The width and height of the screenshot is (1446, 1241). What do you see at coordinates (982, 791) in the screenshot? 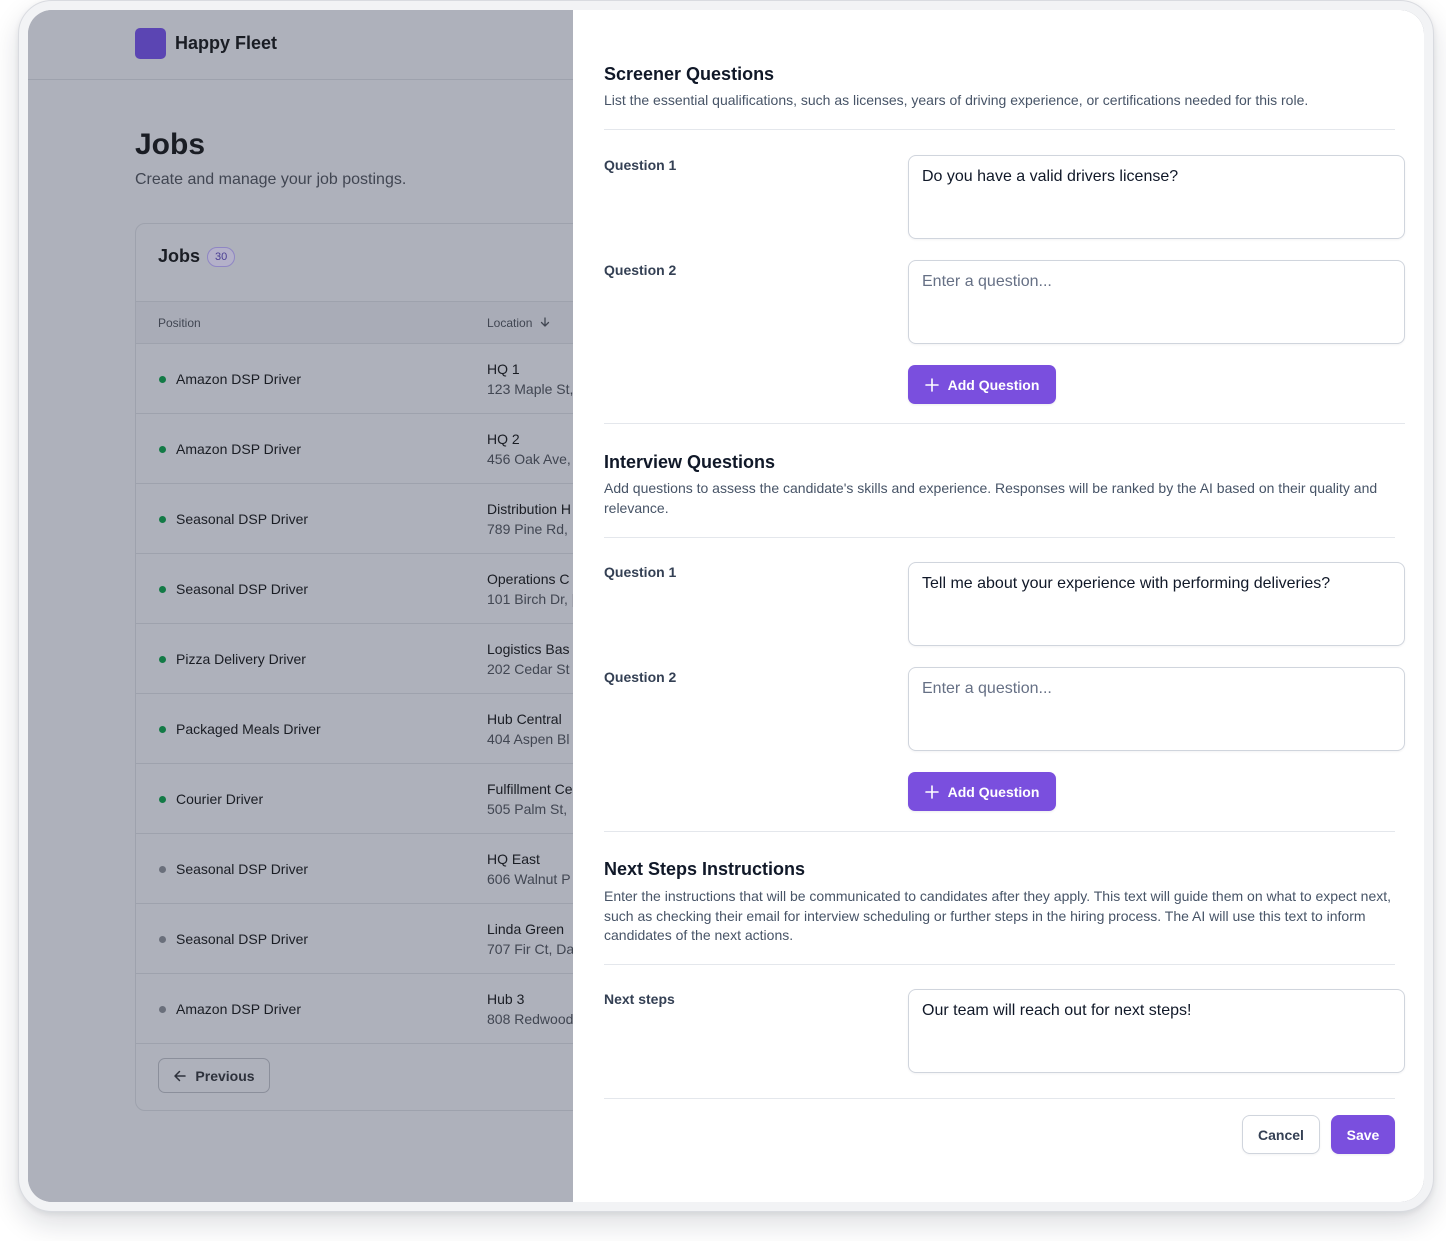
I see `add-interview-question-button: Add Question` at bounding box center [982, 791].